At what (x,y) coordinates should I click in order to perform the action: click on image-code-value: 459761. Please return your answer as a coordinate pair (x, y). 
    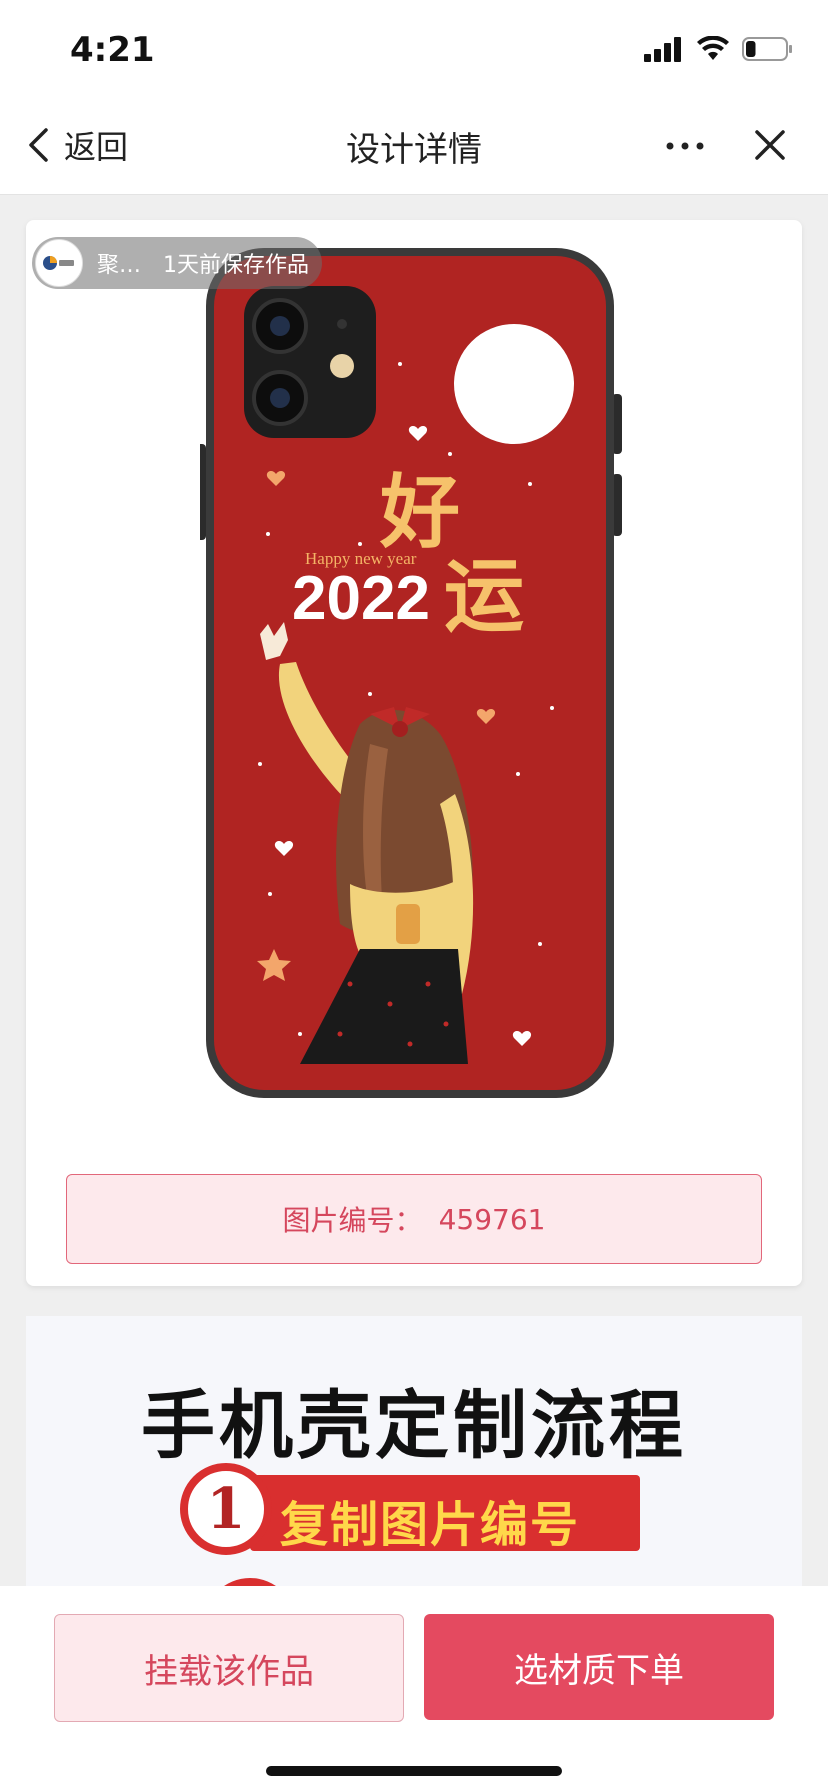
    Looking at the image, I should click on (492, 1219).